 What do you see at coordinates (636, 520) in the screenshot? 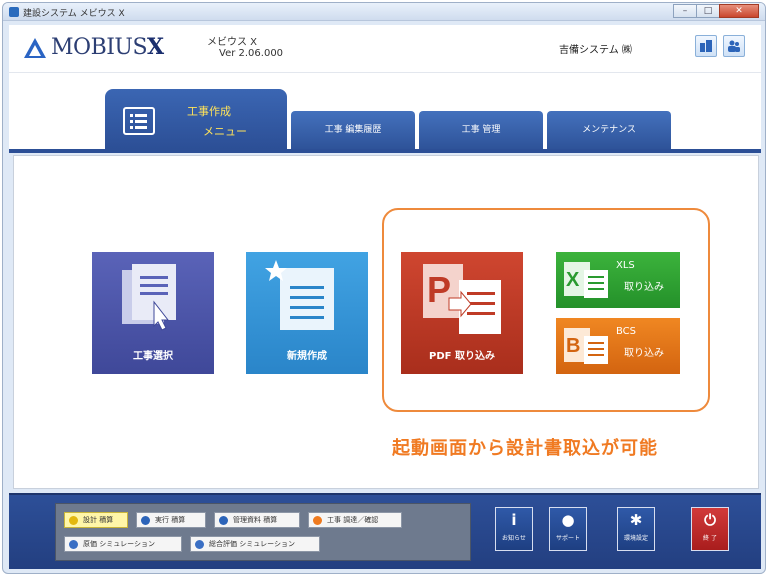
I see `gear-icon: ✱` at bounding box center [636, 520].